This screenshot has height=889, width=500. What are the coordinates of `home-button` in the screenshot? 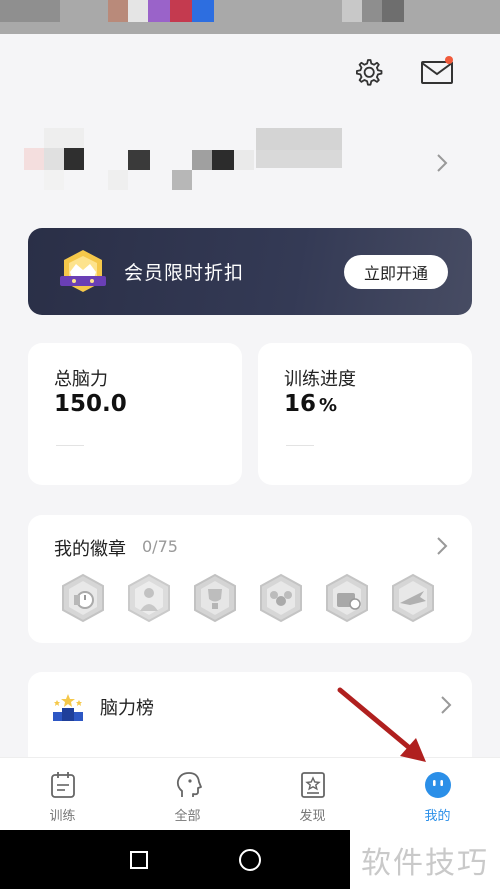 It's located at (250, 860).